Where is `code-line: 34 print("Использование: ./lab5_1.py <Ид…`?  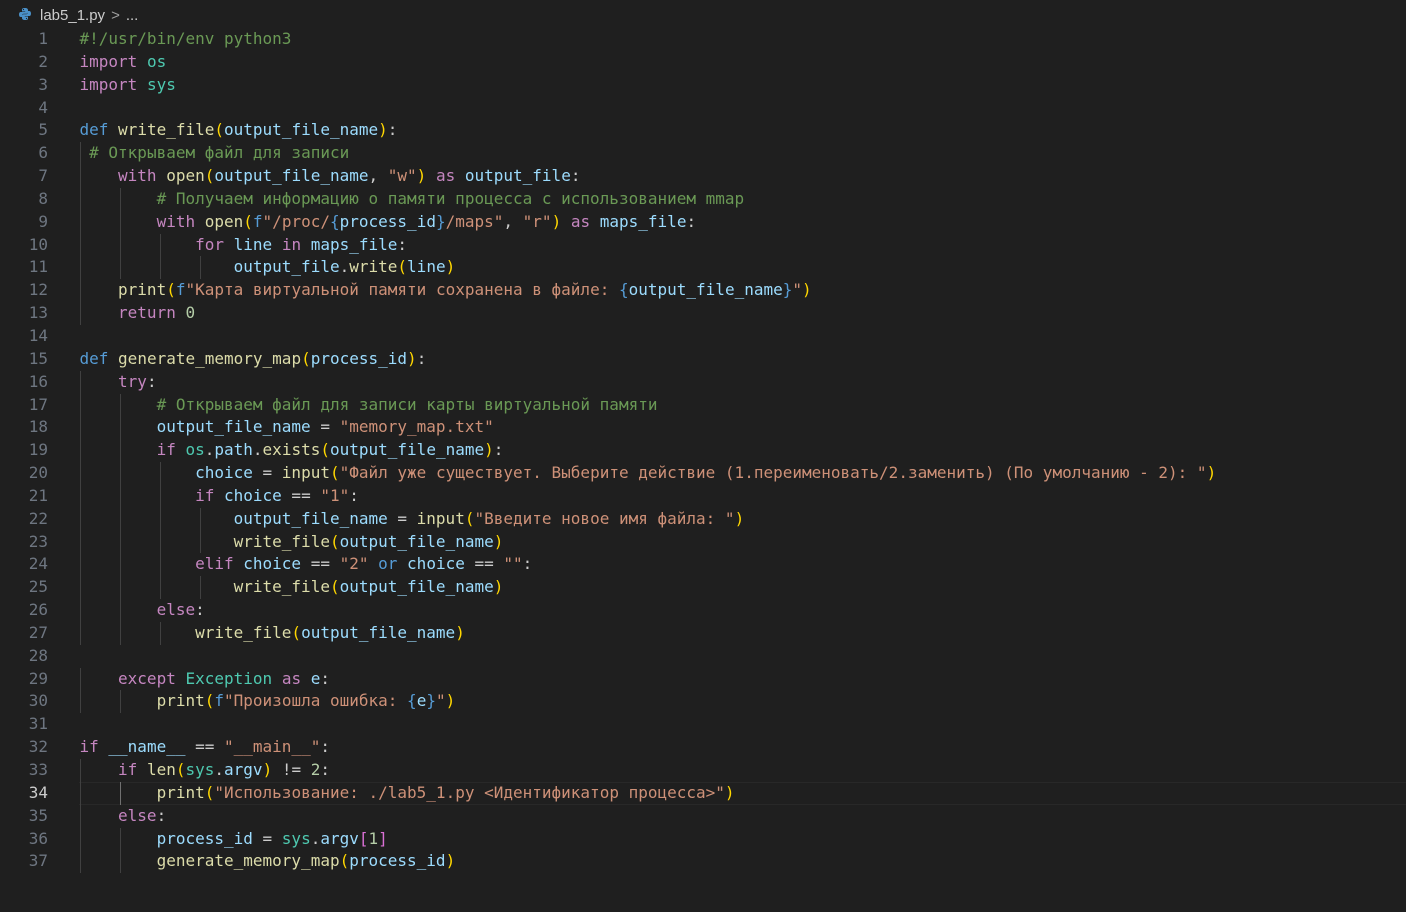
code-line: 34 print("Использование: ./lab5_1.py <Ид… is located at coordinates (703, 793).